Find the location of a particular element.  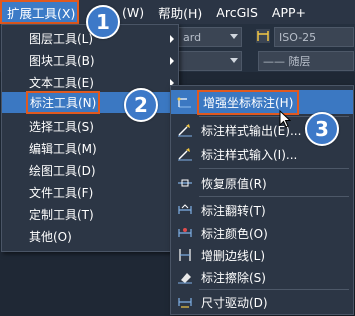

menu-item-label: 增删边线(L) is located at coordinates (233, 255).